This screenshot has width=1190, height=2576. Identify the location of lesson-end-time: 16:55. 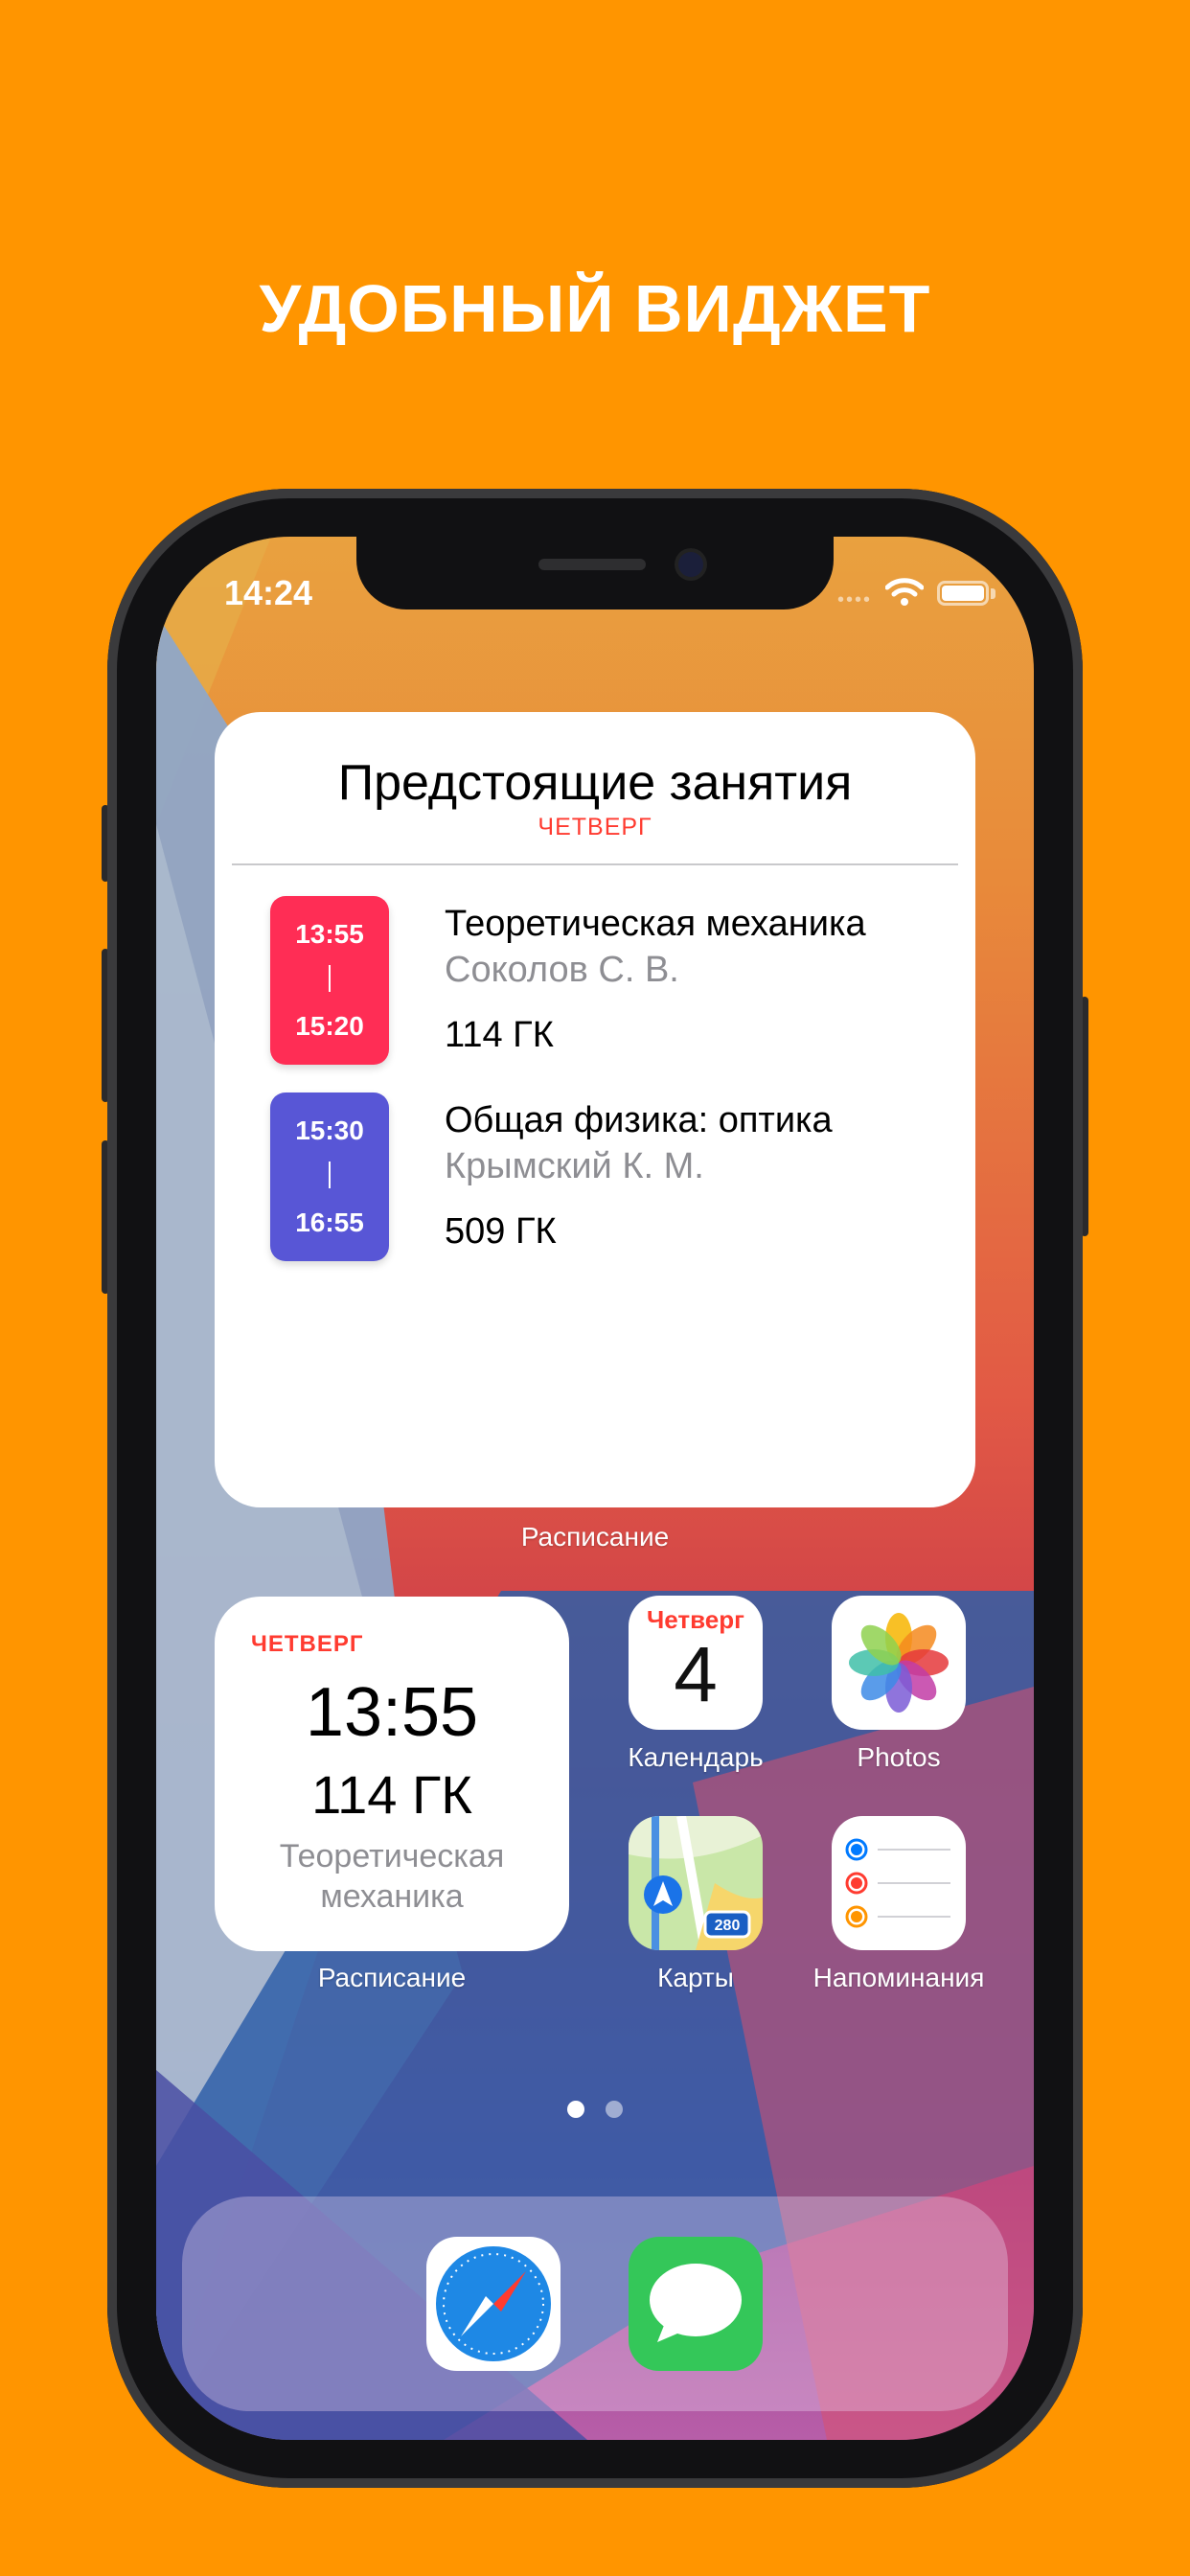
(329, 1222).